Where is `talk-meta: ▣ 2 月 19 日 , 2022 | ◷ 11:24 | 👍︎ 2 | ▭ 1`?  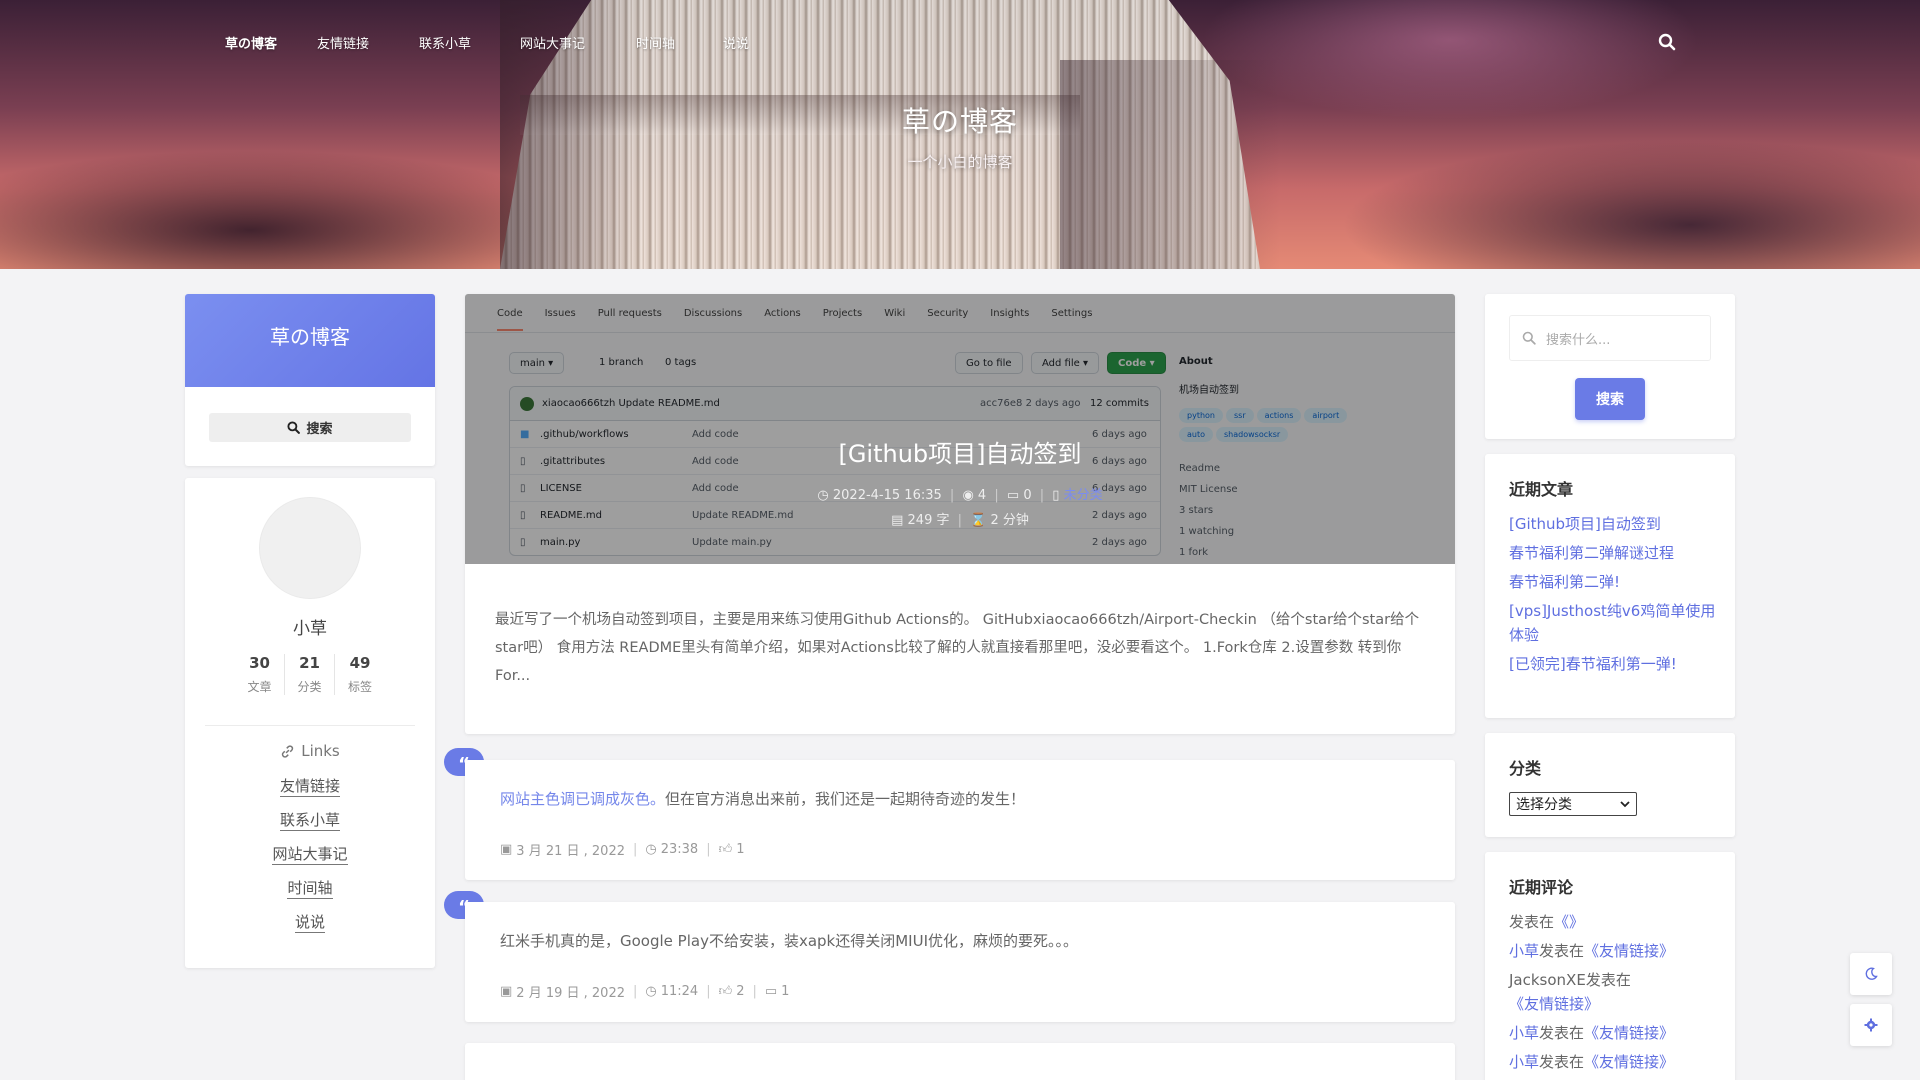
talk-meta: ▣ 2 月 19 日 , 2022 | ◷ 11:24 | 👍︎ 2 | ▭ 1 is located at coordinates (645, 992).